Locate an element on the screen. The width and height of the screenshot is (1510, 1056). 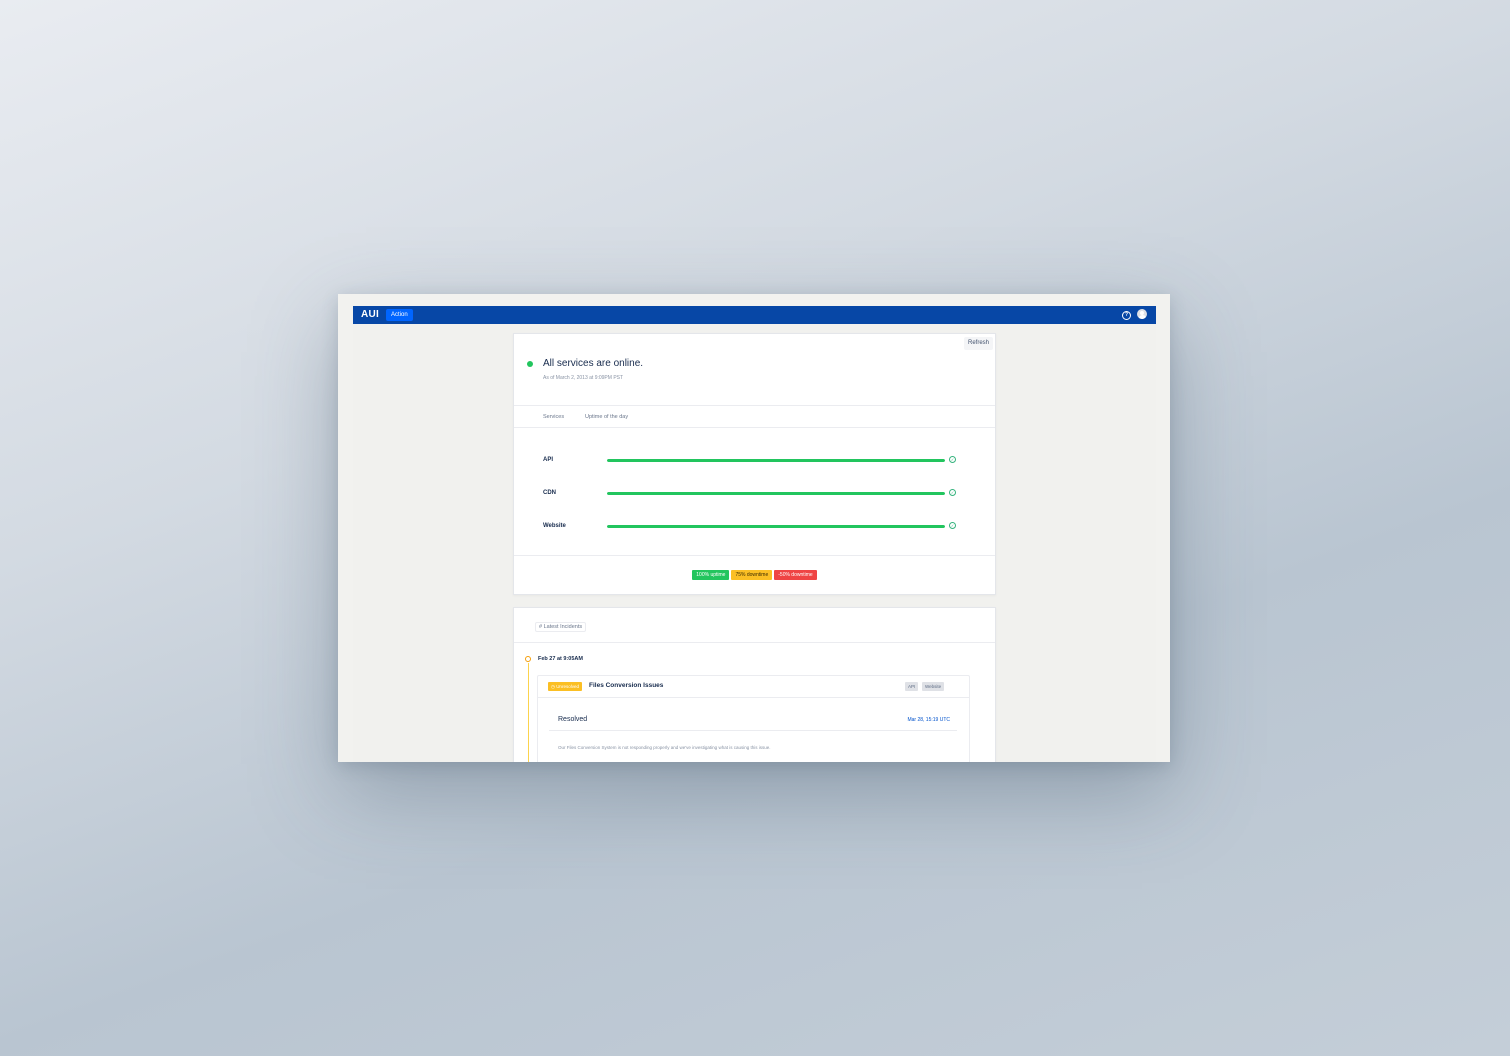
column-header-services: Services is located at coordinates (554, 417).